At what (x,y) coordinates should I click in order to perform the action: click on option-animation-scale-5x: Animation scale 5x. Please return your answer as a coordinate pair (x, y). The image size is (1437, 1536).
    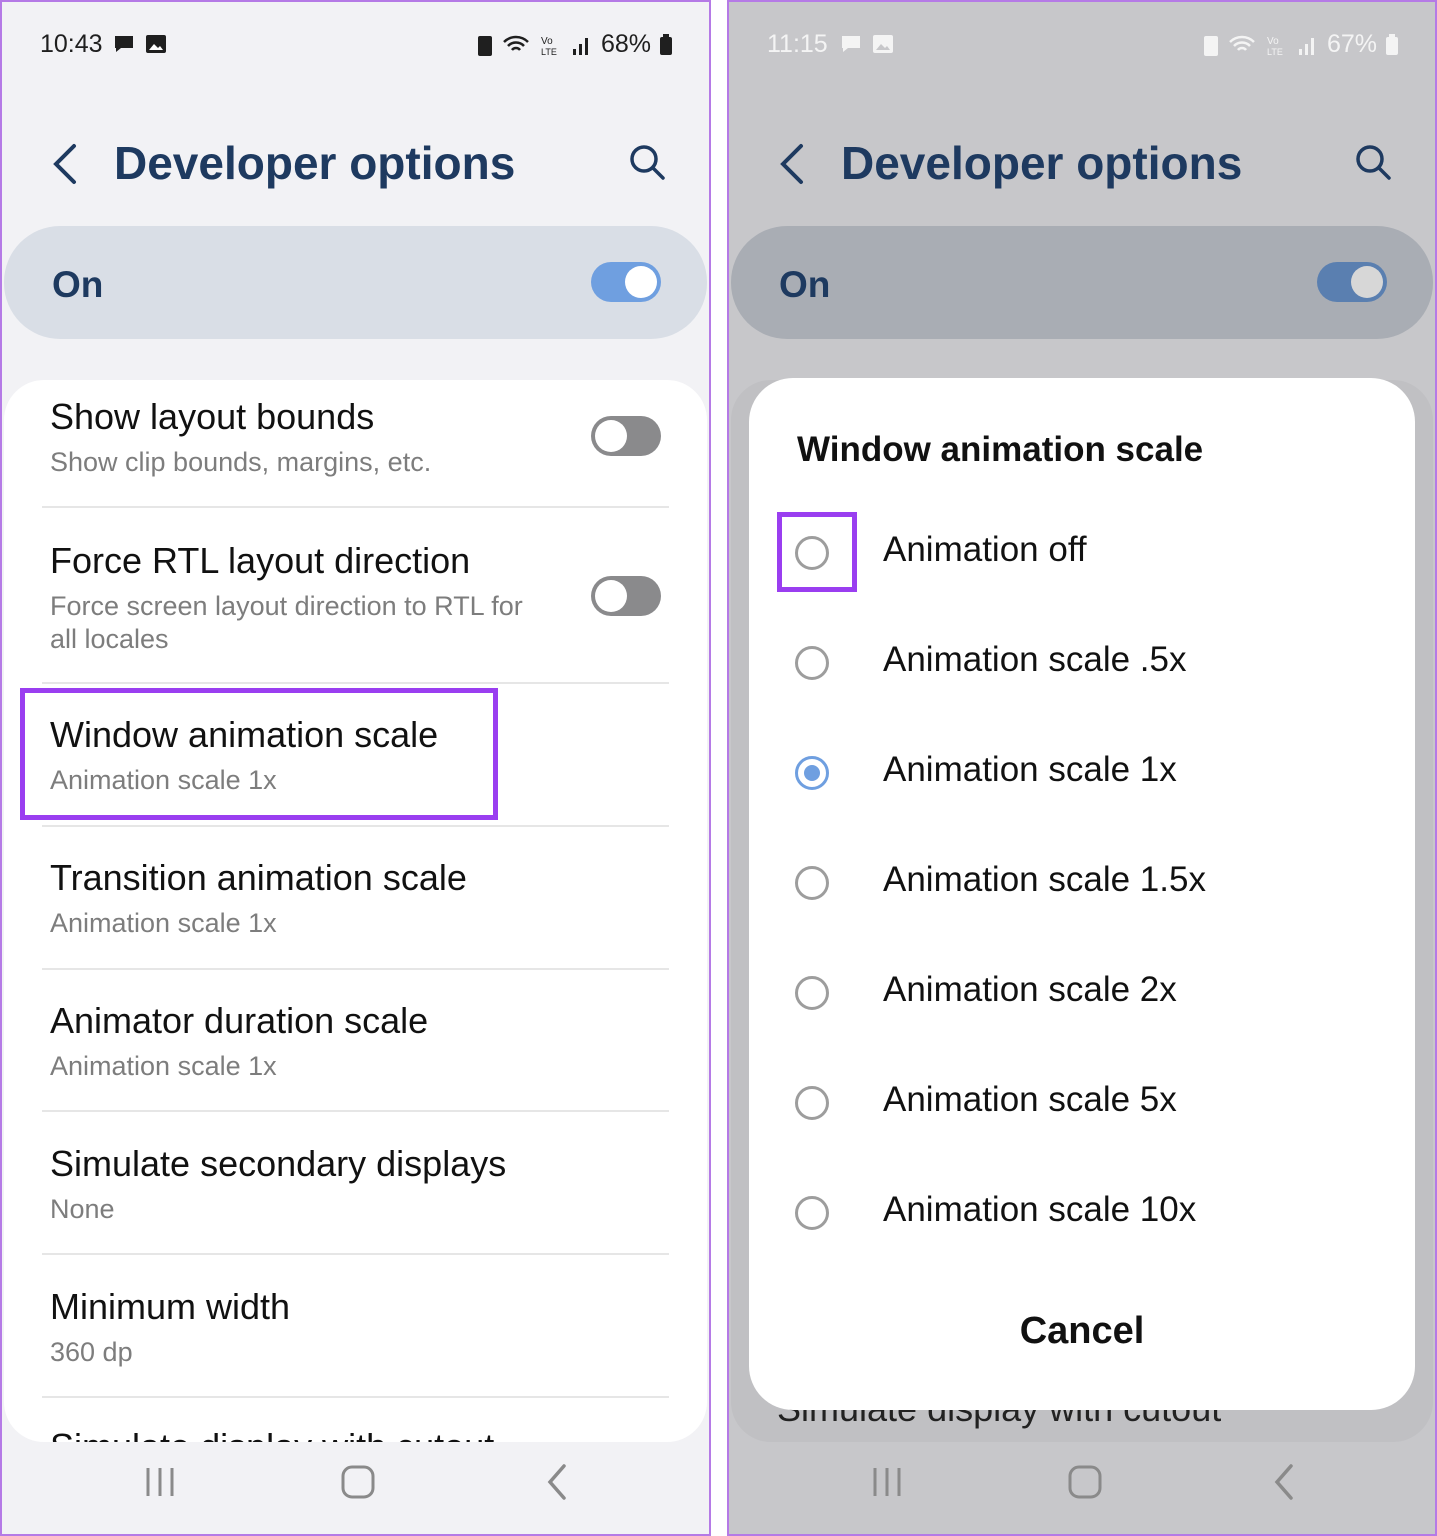
    Looking at the image, I should click on (1075, 1113).